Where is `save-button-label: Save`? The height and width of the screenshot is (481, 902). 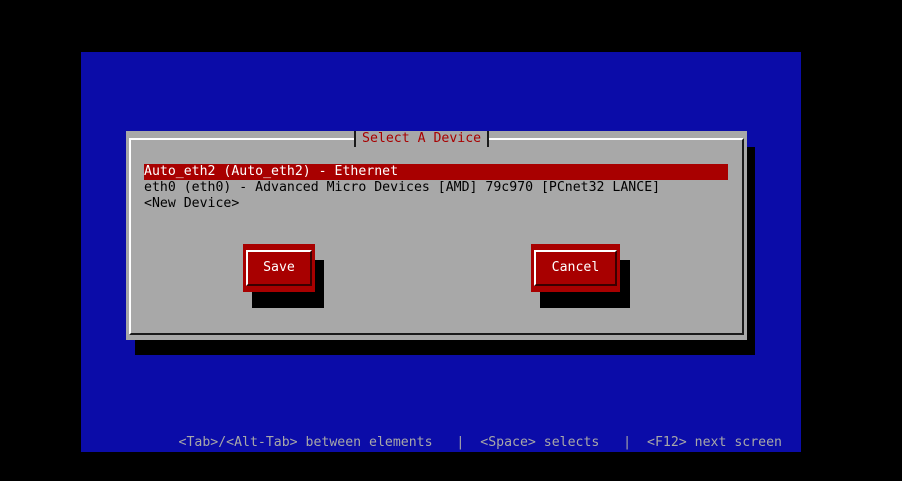
save-button-label: Save is located at coordinates (279, 267).